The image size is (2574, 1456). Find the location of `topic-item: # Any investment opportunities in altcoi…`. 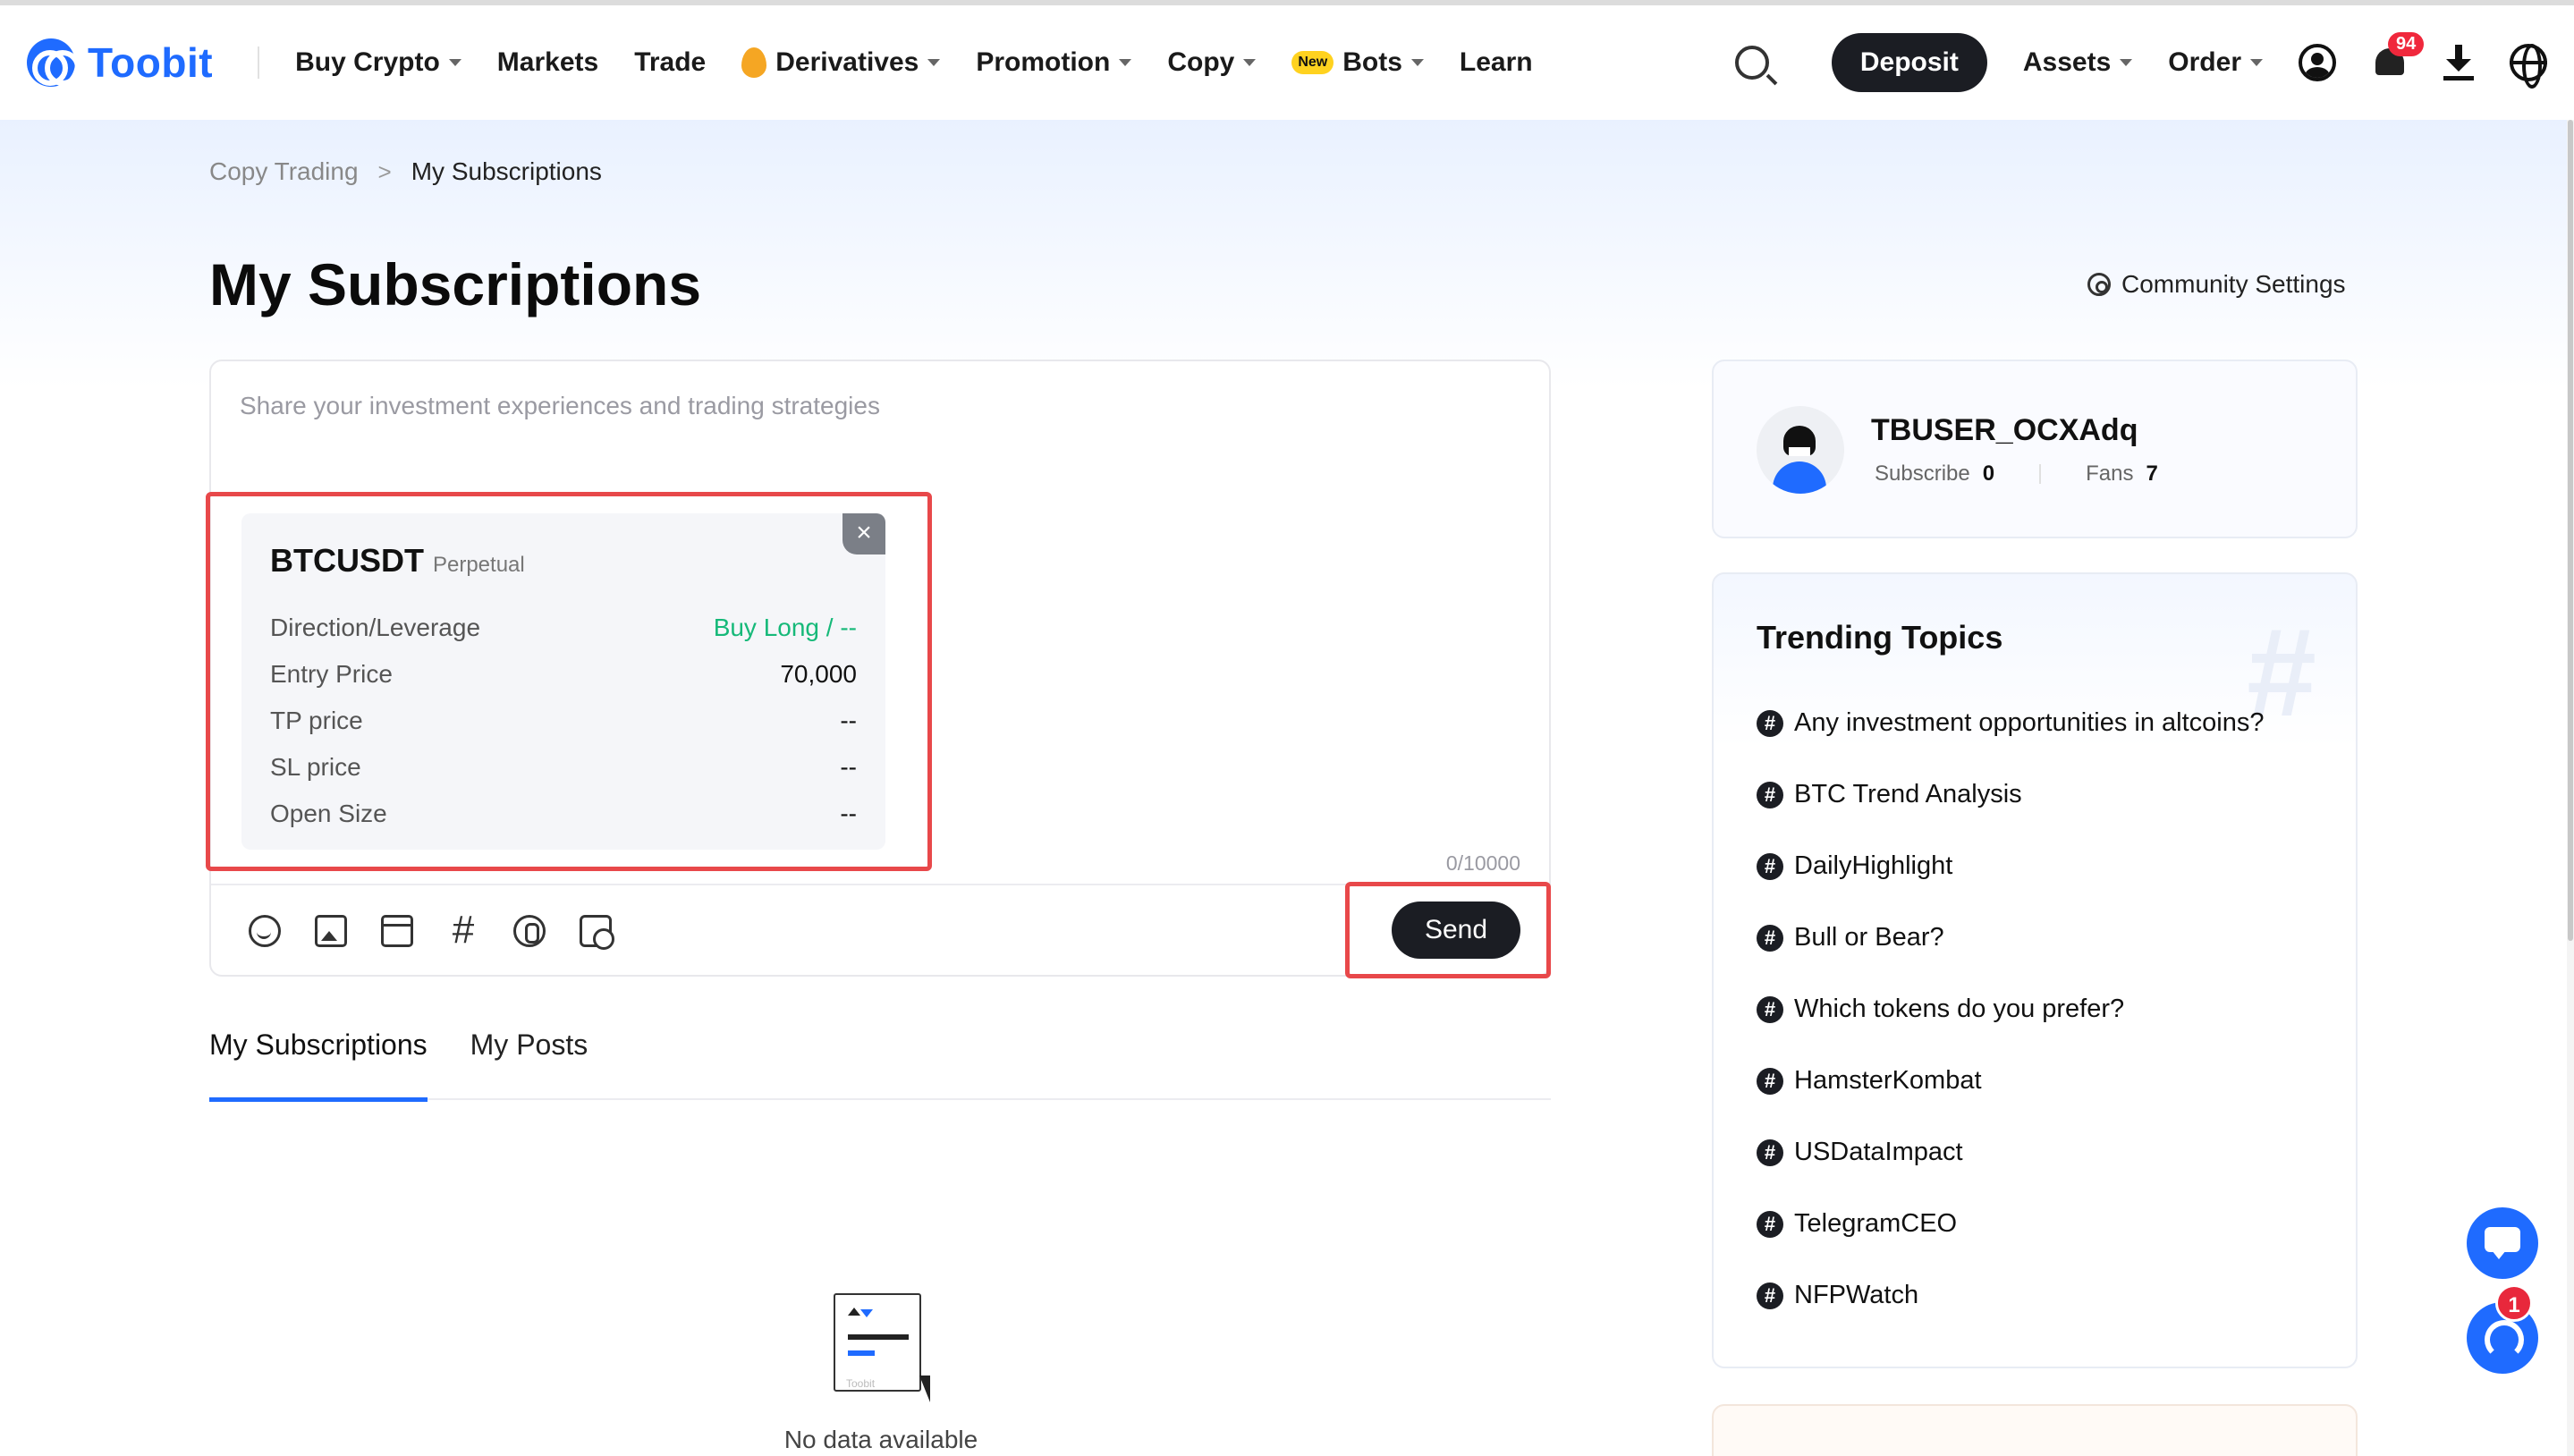

topic-item: # Any investment opportunities in altcoi… is located at coordinates (2011, 723).